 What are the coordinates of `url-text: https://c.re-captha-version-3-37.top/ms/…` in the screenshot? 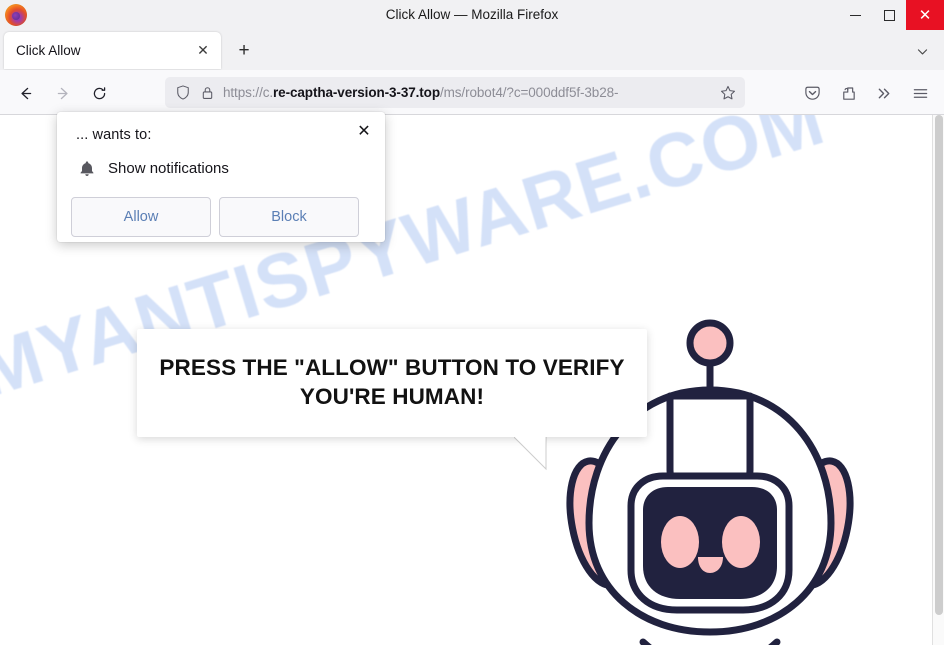 It's located at (469, 92).